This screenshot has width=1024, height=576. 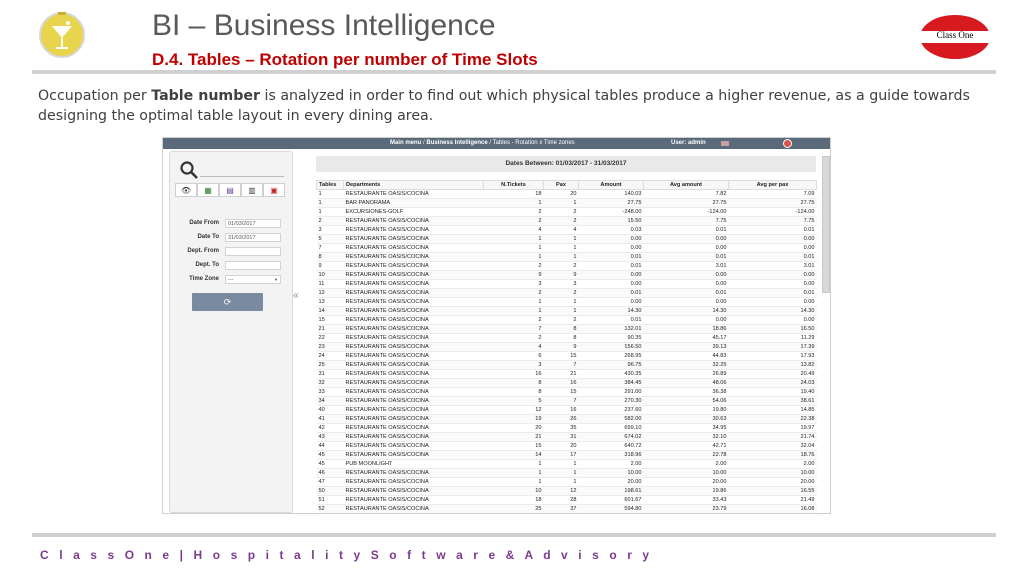 What do you see at coordinates (330, 482) in the screenshot?
I see `table-cell: 47` at bounding box center [330, 482].